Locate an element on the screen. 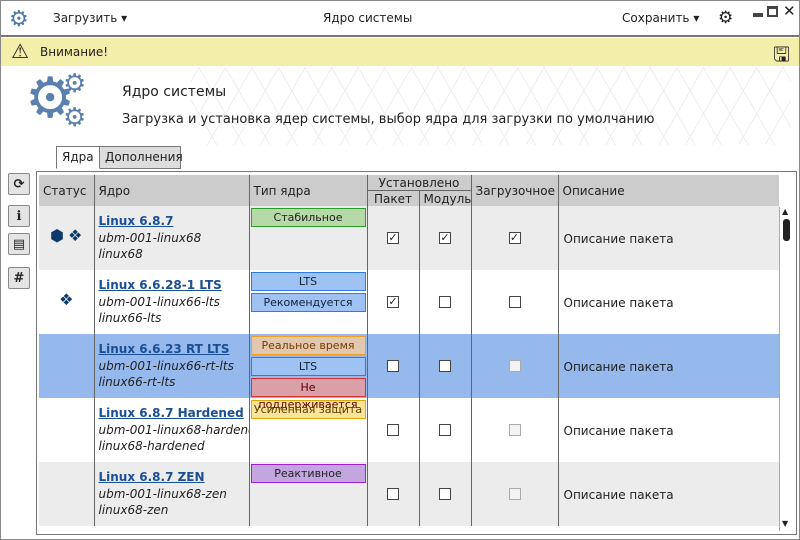  col-description: Описание is located at coordinates (669, 190).